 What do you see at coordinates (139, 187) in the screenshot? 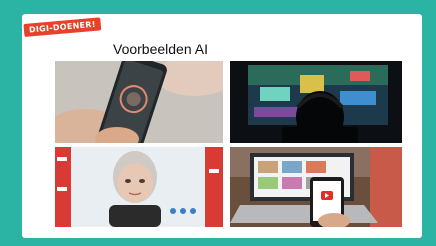
I see `humanoid-robot-photo` at bounding box center [139, 187].